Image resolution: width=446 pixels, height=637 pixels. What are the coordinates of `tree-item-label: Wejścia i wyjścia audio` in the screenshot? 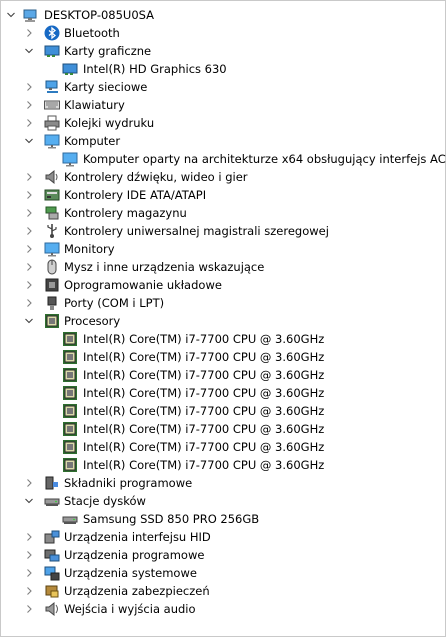 It's located at (130, 609).